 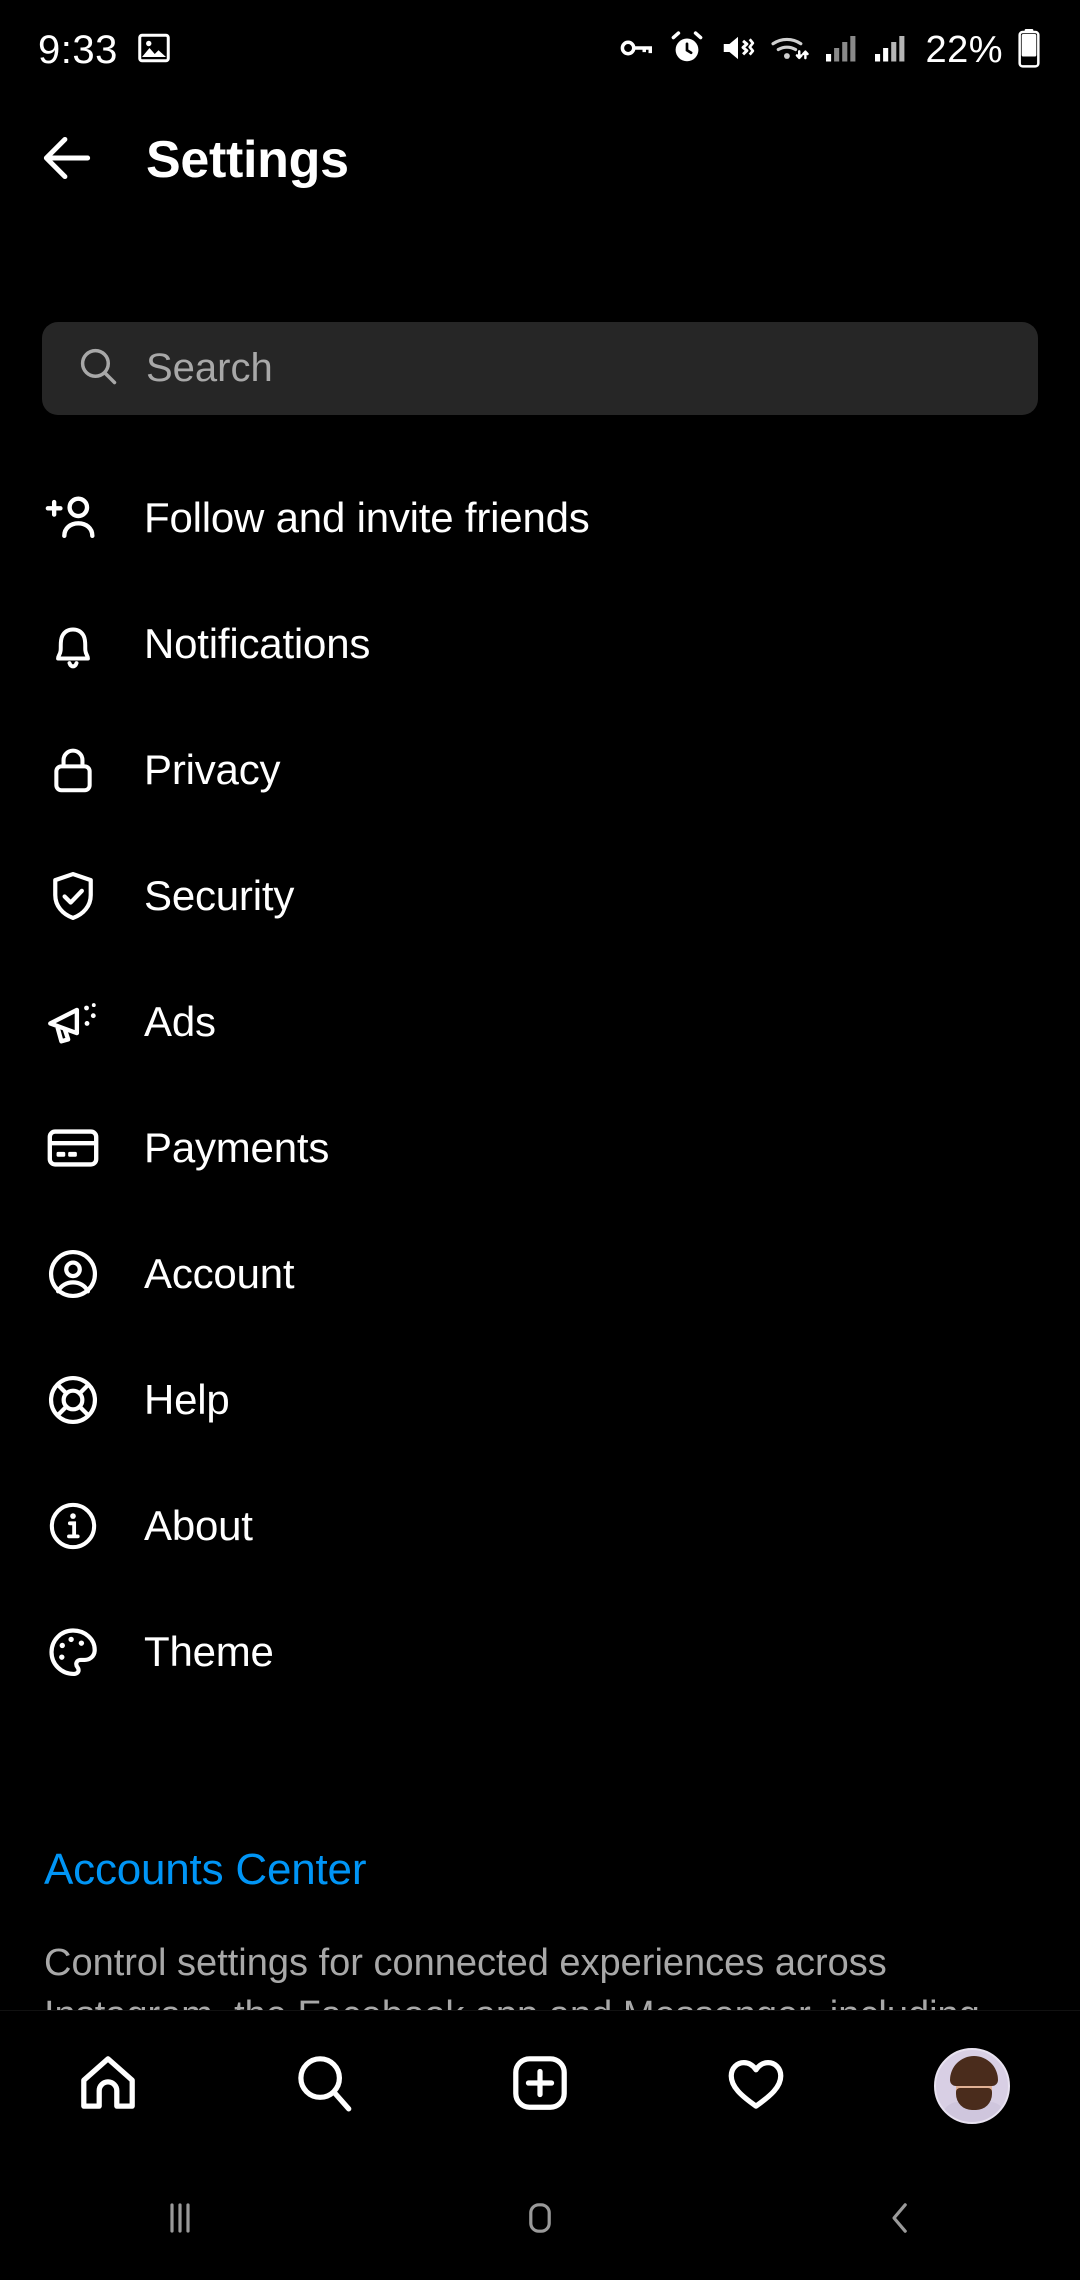 What do you see at coordinates (219, 1273) in the screenshot?
I see `settings-item-label: Account` at bounding box center [219, 1273].